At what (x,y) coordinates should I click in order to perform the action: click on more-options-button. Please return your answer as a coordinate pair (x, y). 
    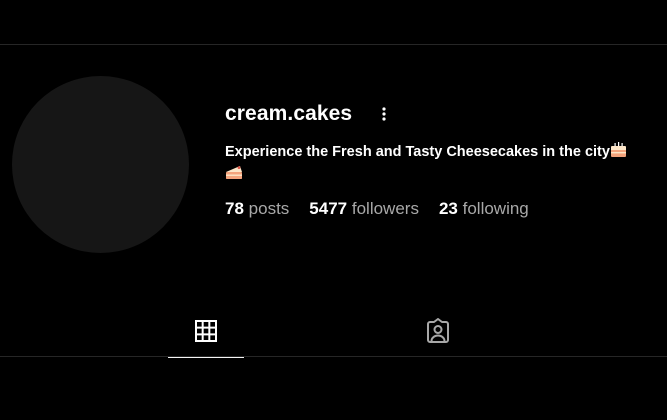
    Looking at the image, I should click on (384, 114).